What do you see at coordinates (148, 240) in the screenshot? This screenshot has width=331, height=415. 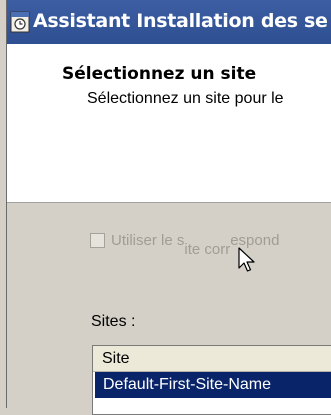 I see `checkbox-label-start: Utiliser le s` at bounding box center [148, 240].